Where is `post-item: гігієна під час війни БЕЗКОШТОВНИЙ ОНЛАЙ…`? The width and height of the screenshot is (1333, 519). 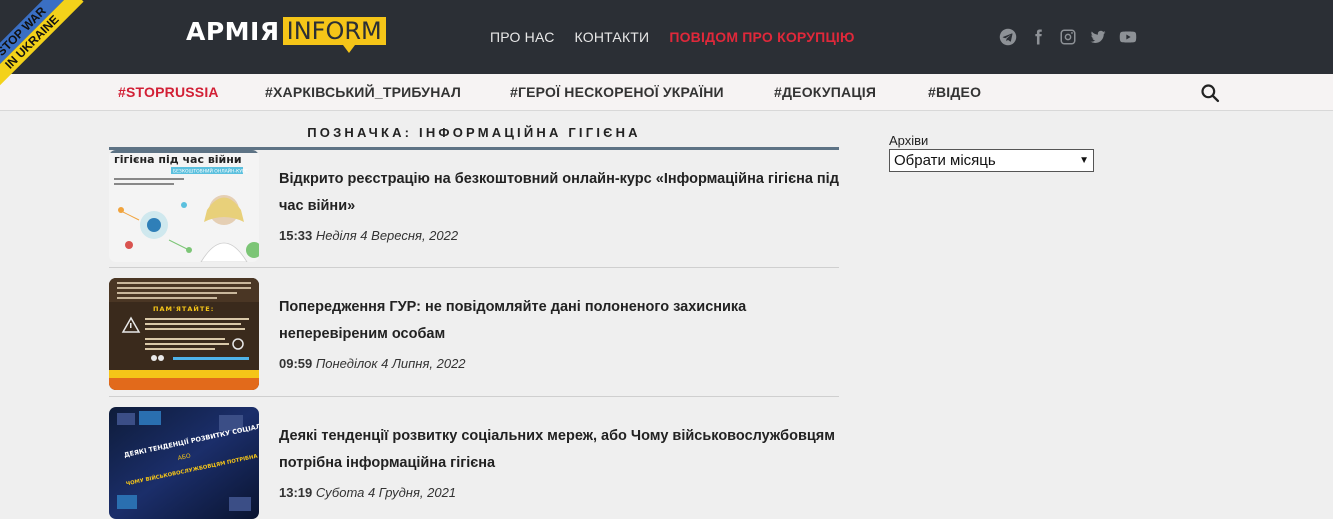 post-item: гігієна під час війни БЕЗКОШТОВНИЙ ОНЛАЙ… is located at coordinates (474, 206).